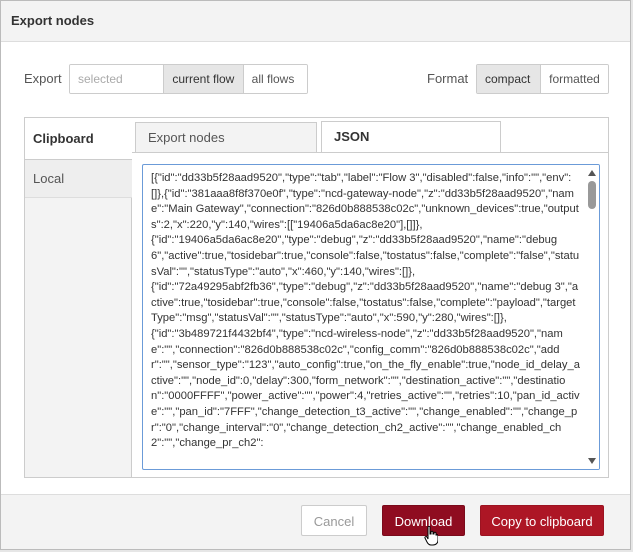  I want to click on format-formatted-button: formatted, so click(574, 79).